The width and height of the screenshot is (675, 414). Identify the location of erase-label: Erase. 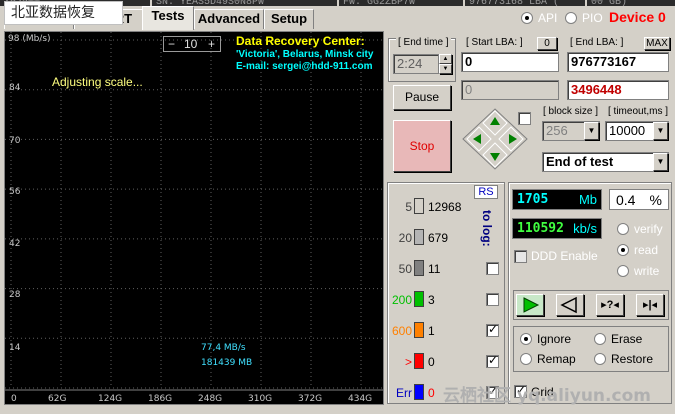
(627, 339).